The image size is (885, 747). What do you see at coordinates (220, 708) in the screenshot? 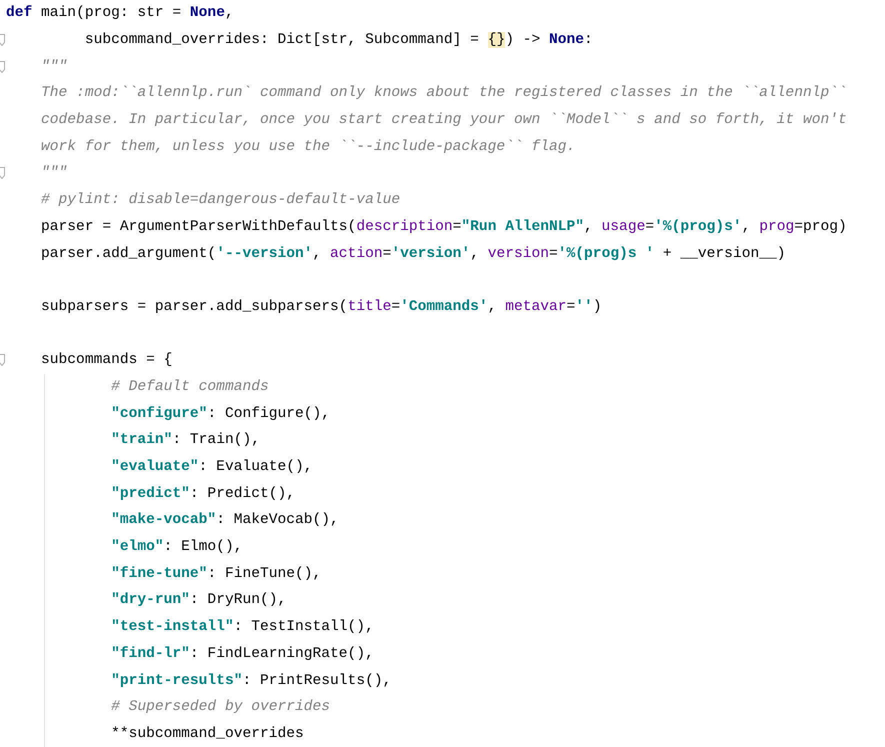
I see `code-line: # Superseded by overrides` at bounding box center [220, 708].